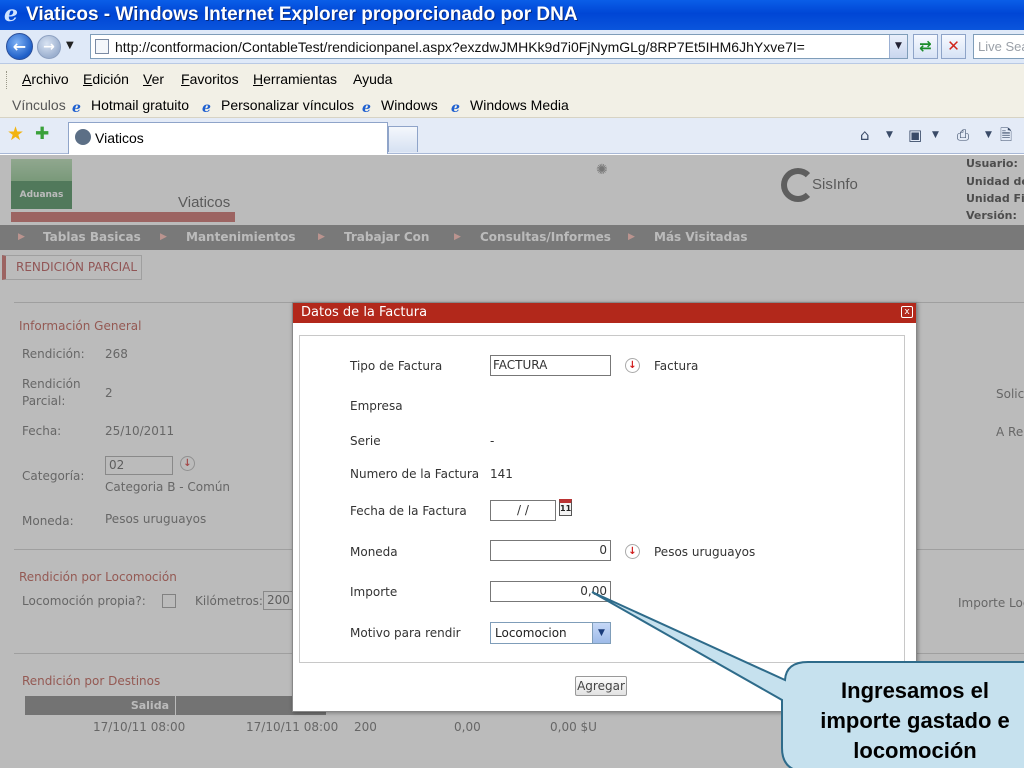  What do you see at coordinates (915, 690) in the screenshot?
I see `callout-line-1: Ingresamos el` at bounding box center [915, 690].